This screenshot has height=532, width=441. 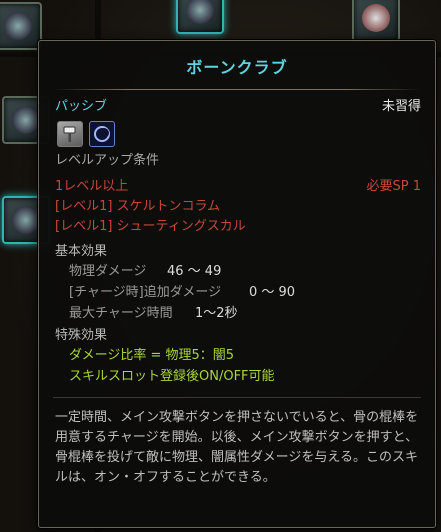 What do you see at coordinates (237, 89) in the screenshot?
I see `title-divider` at bounding box center [237, 89].